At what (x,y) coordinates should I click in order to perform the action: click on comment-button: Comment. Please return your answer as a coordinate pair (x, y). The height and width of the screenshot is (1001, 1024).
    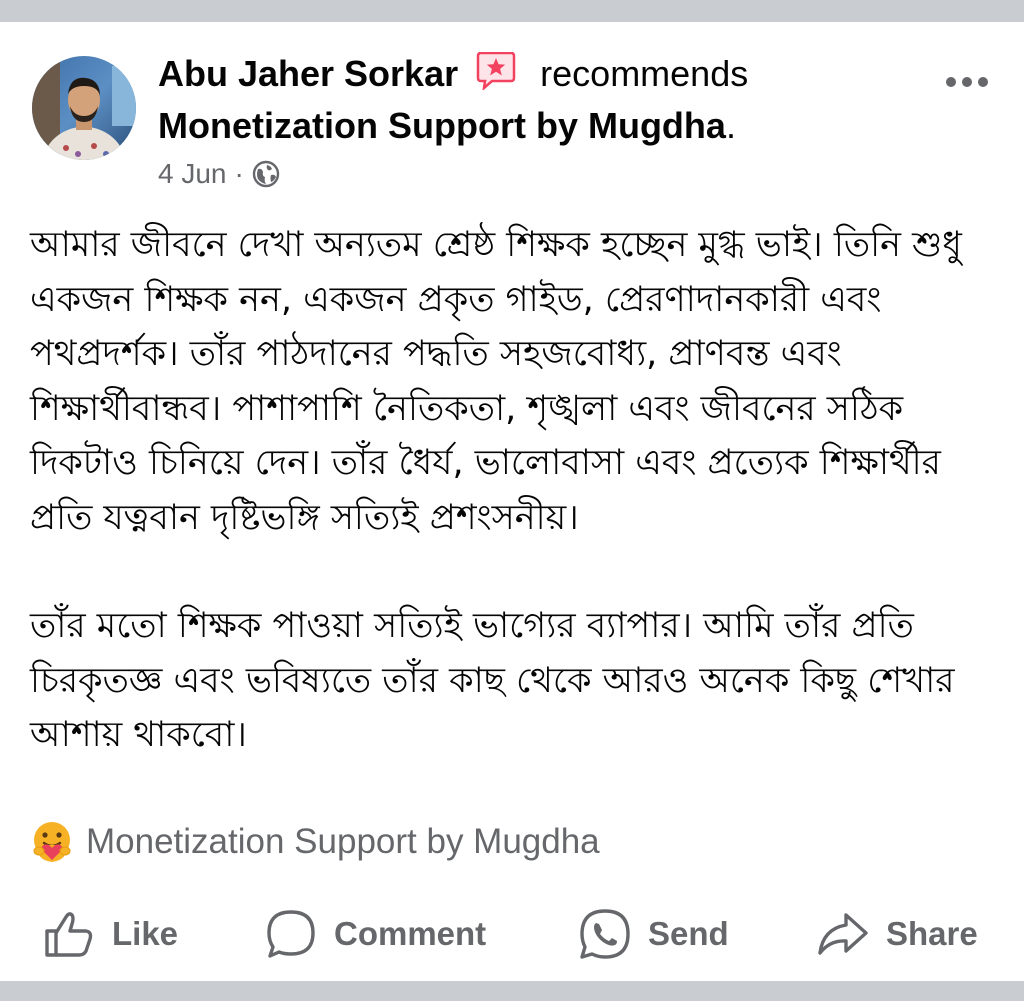
    Looking at the image, I should click on (375, 934).